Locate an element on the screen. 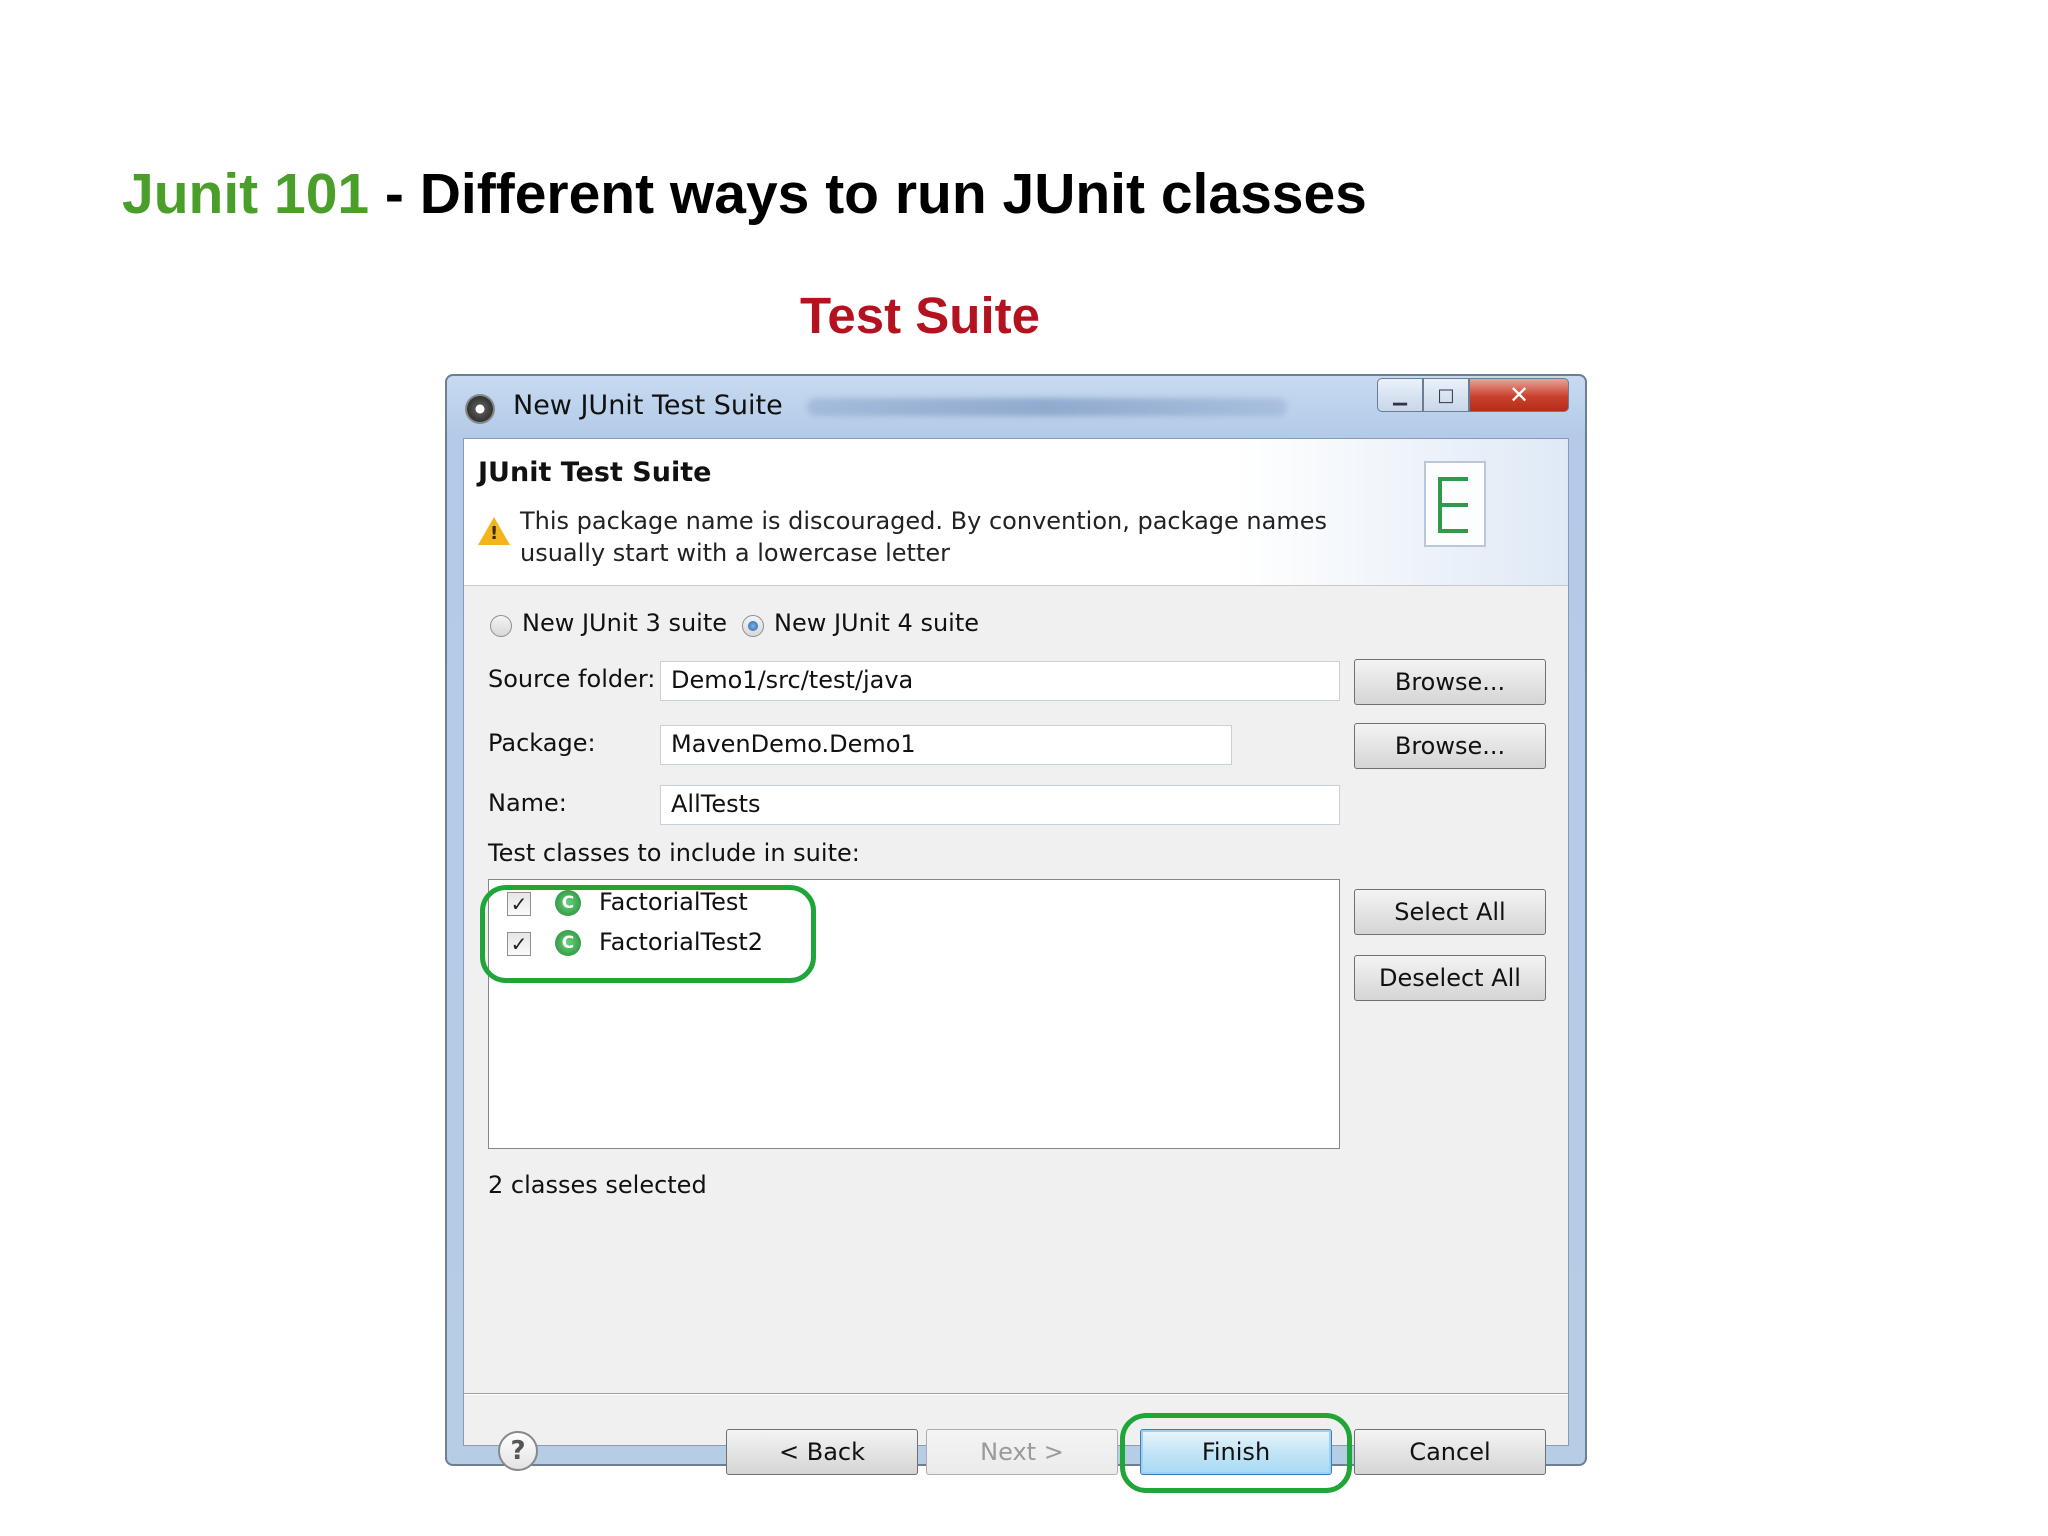  classes-label: Test classes to include in suite: is located at coordinates (674, 853).